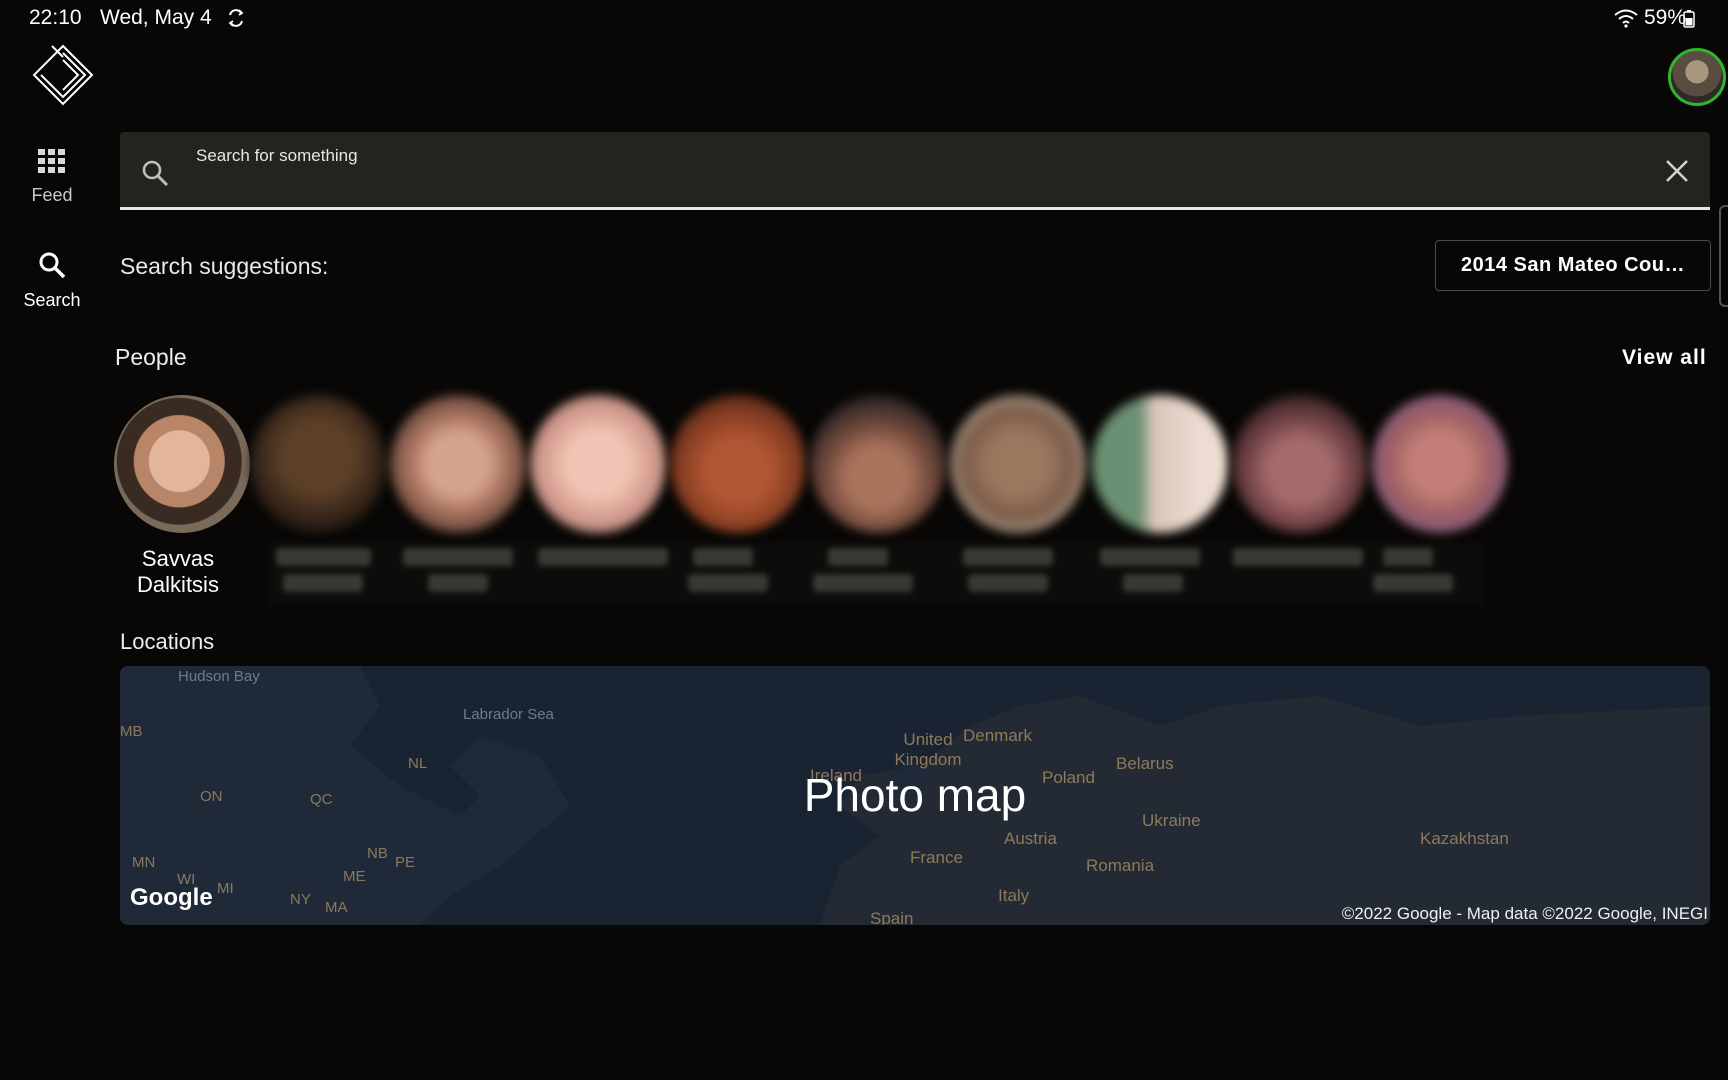 Image resolution: width=1728 pixels, height=1080 pixels. Describe the element at coordinates (936, 857) in the screenshot. I see `map-label: France` at that location.